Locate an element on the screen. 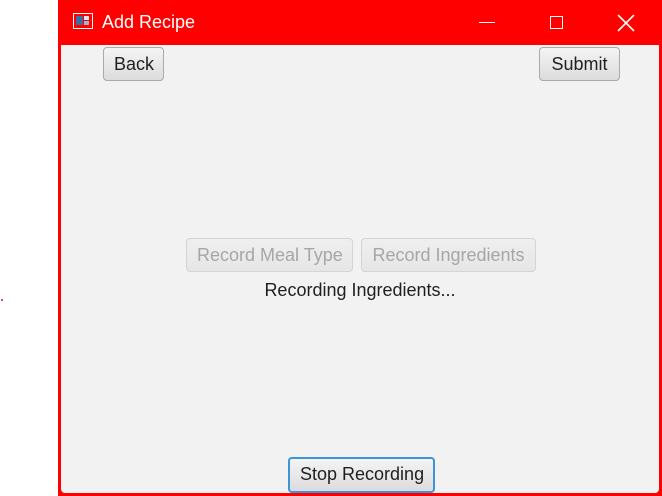 The image size is (662, 496). maximize-button is located at coordinates (556, 22).